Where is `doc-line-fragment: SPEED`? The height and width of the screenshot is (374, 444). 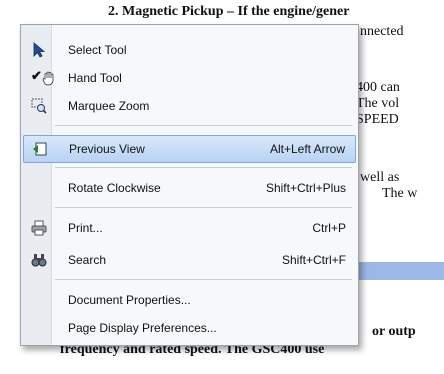
doc-line-fragment: SPEED is located at coordinates (377, 119).